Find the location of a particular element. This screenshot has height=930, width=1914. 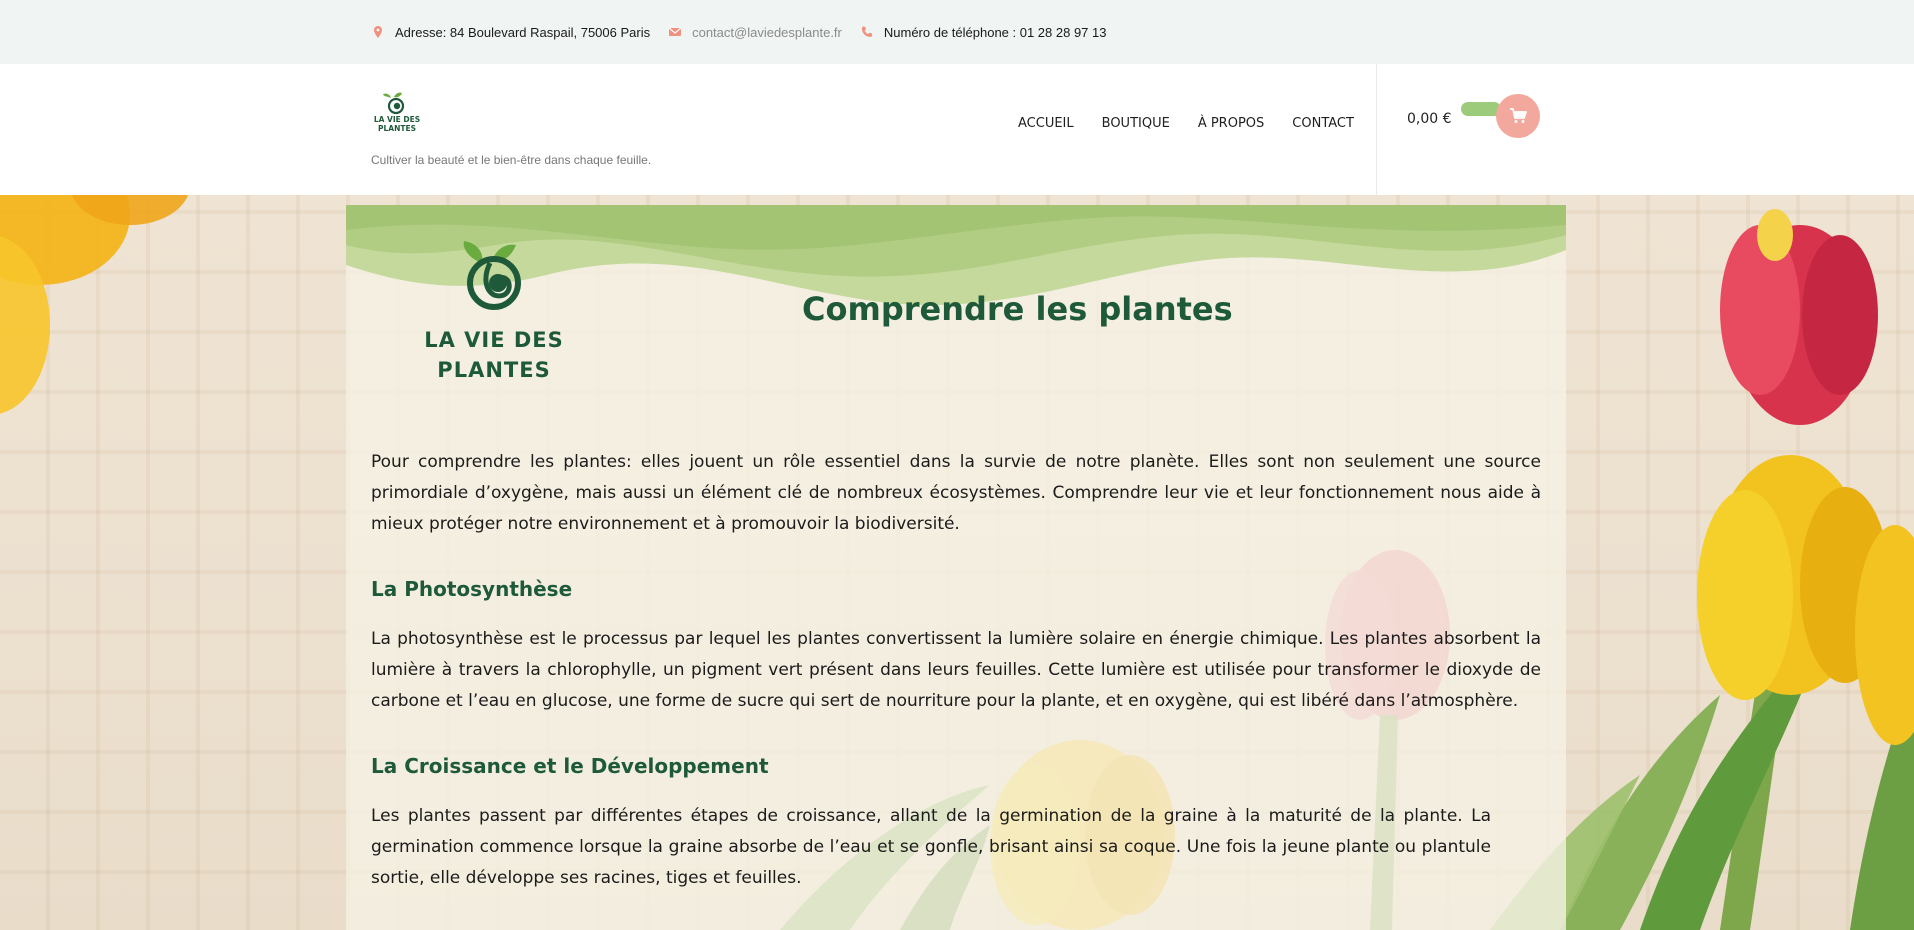

page-title: Comprendre les plantes is located at coordinates (1017, 309).